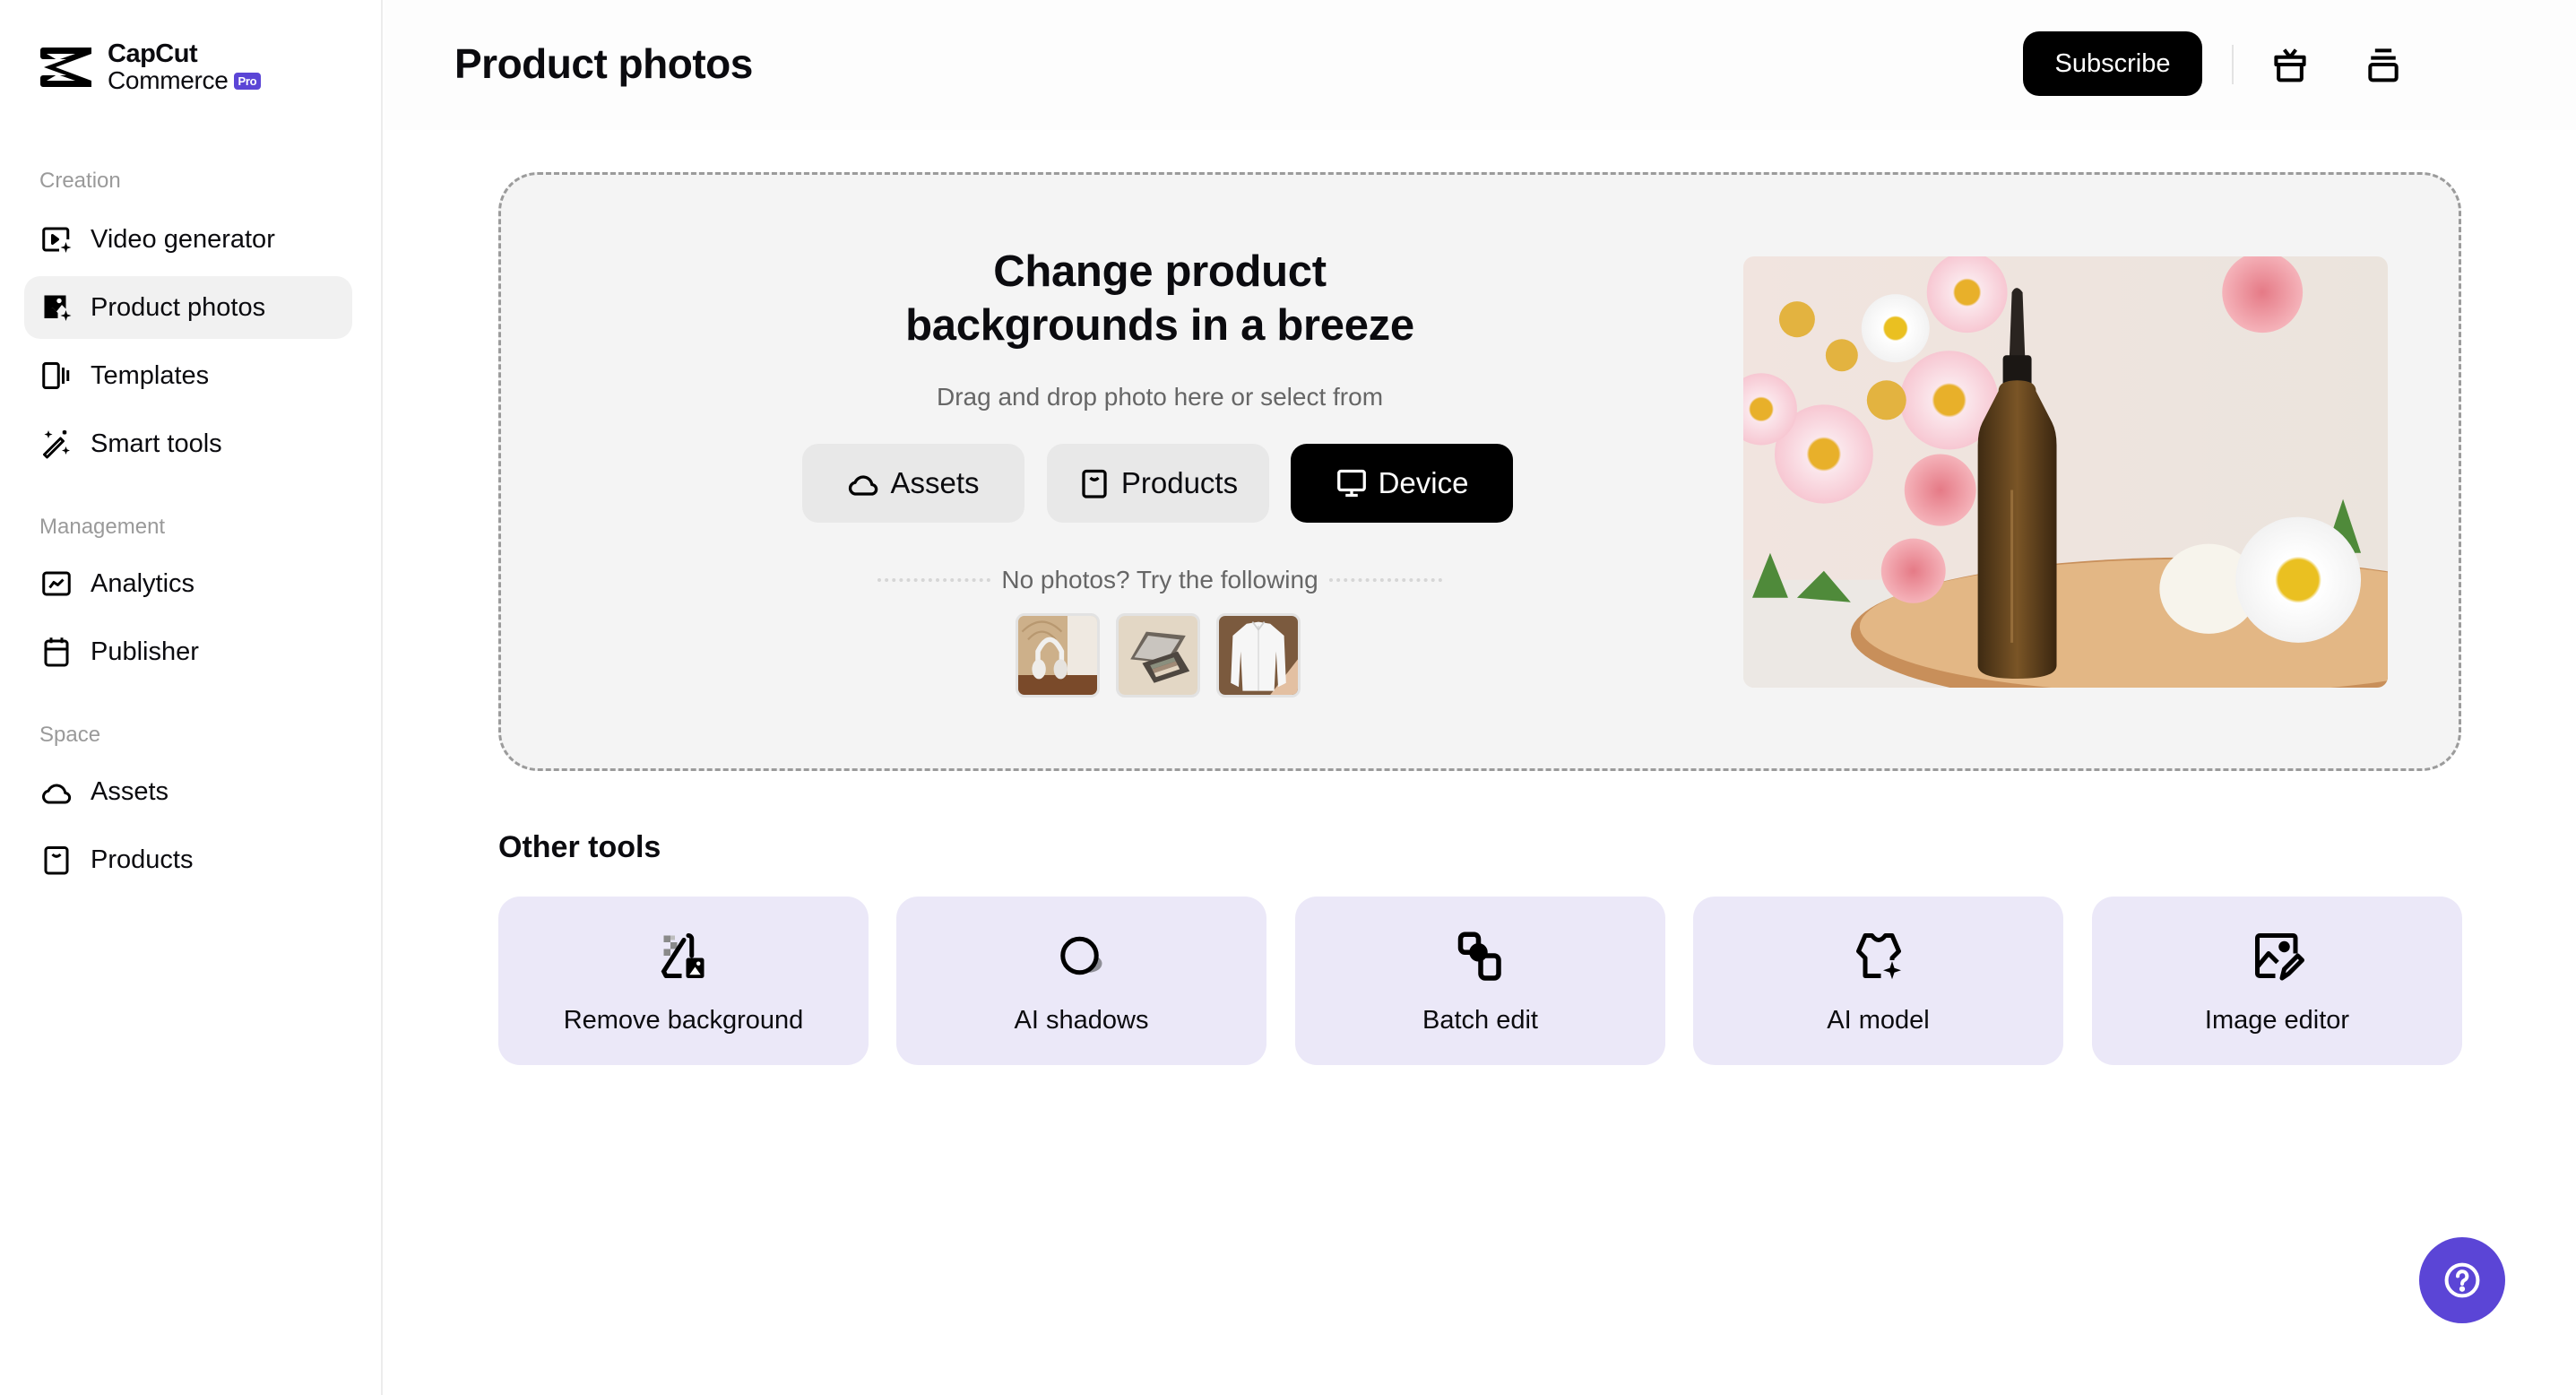  What do you see at coordinates (1479, 956) in the screenshot?
I see `batch-edit-icon` at bounding box center [1479, 956].